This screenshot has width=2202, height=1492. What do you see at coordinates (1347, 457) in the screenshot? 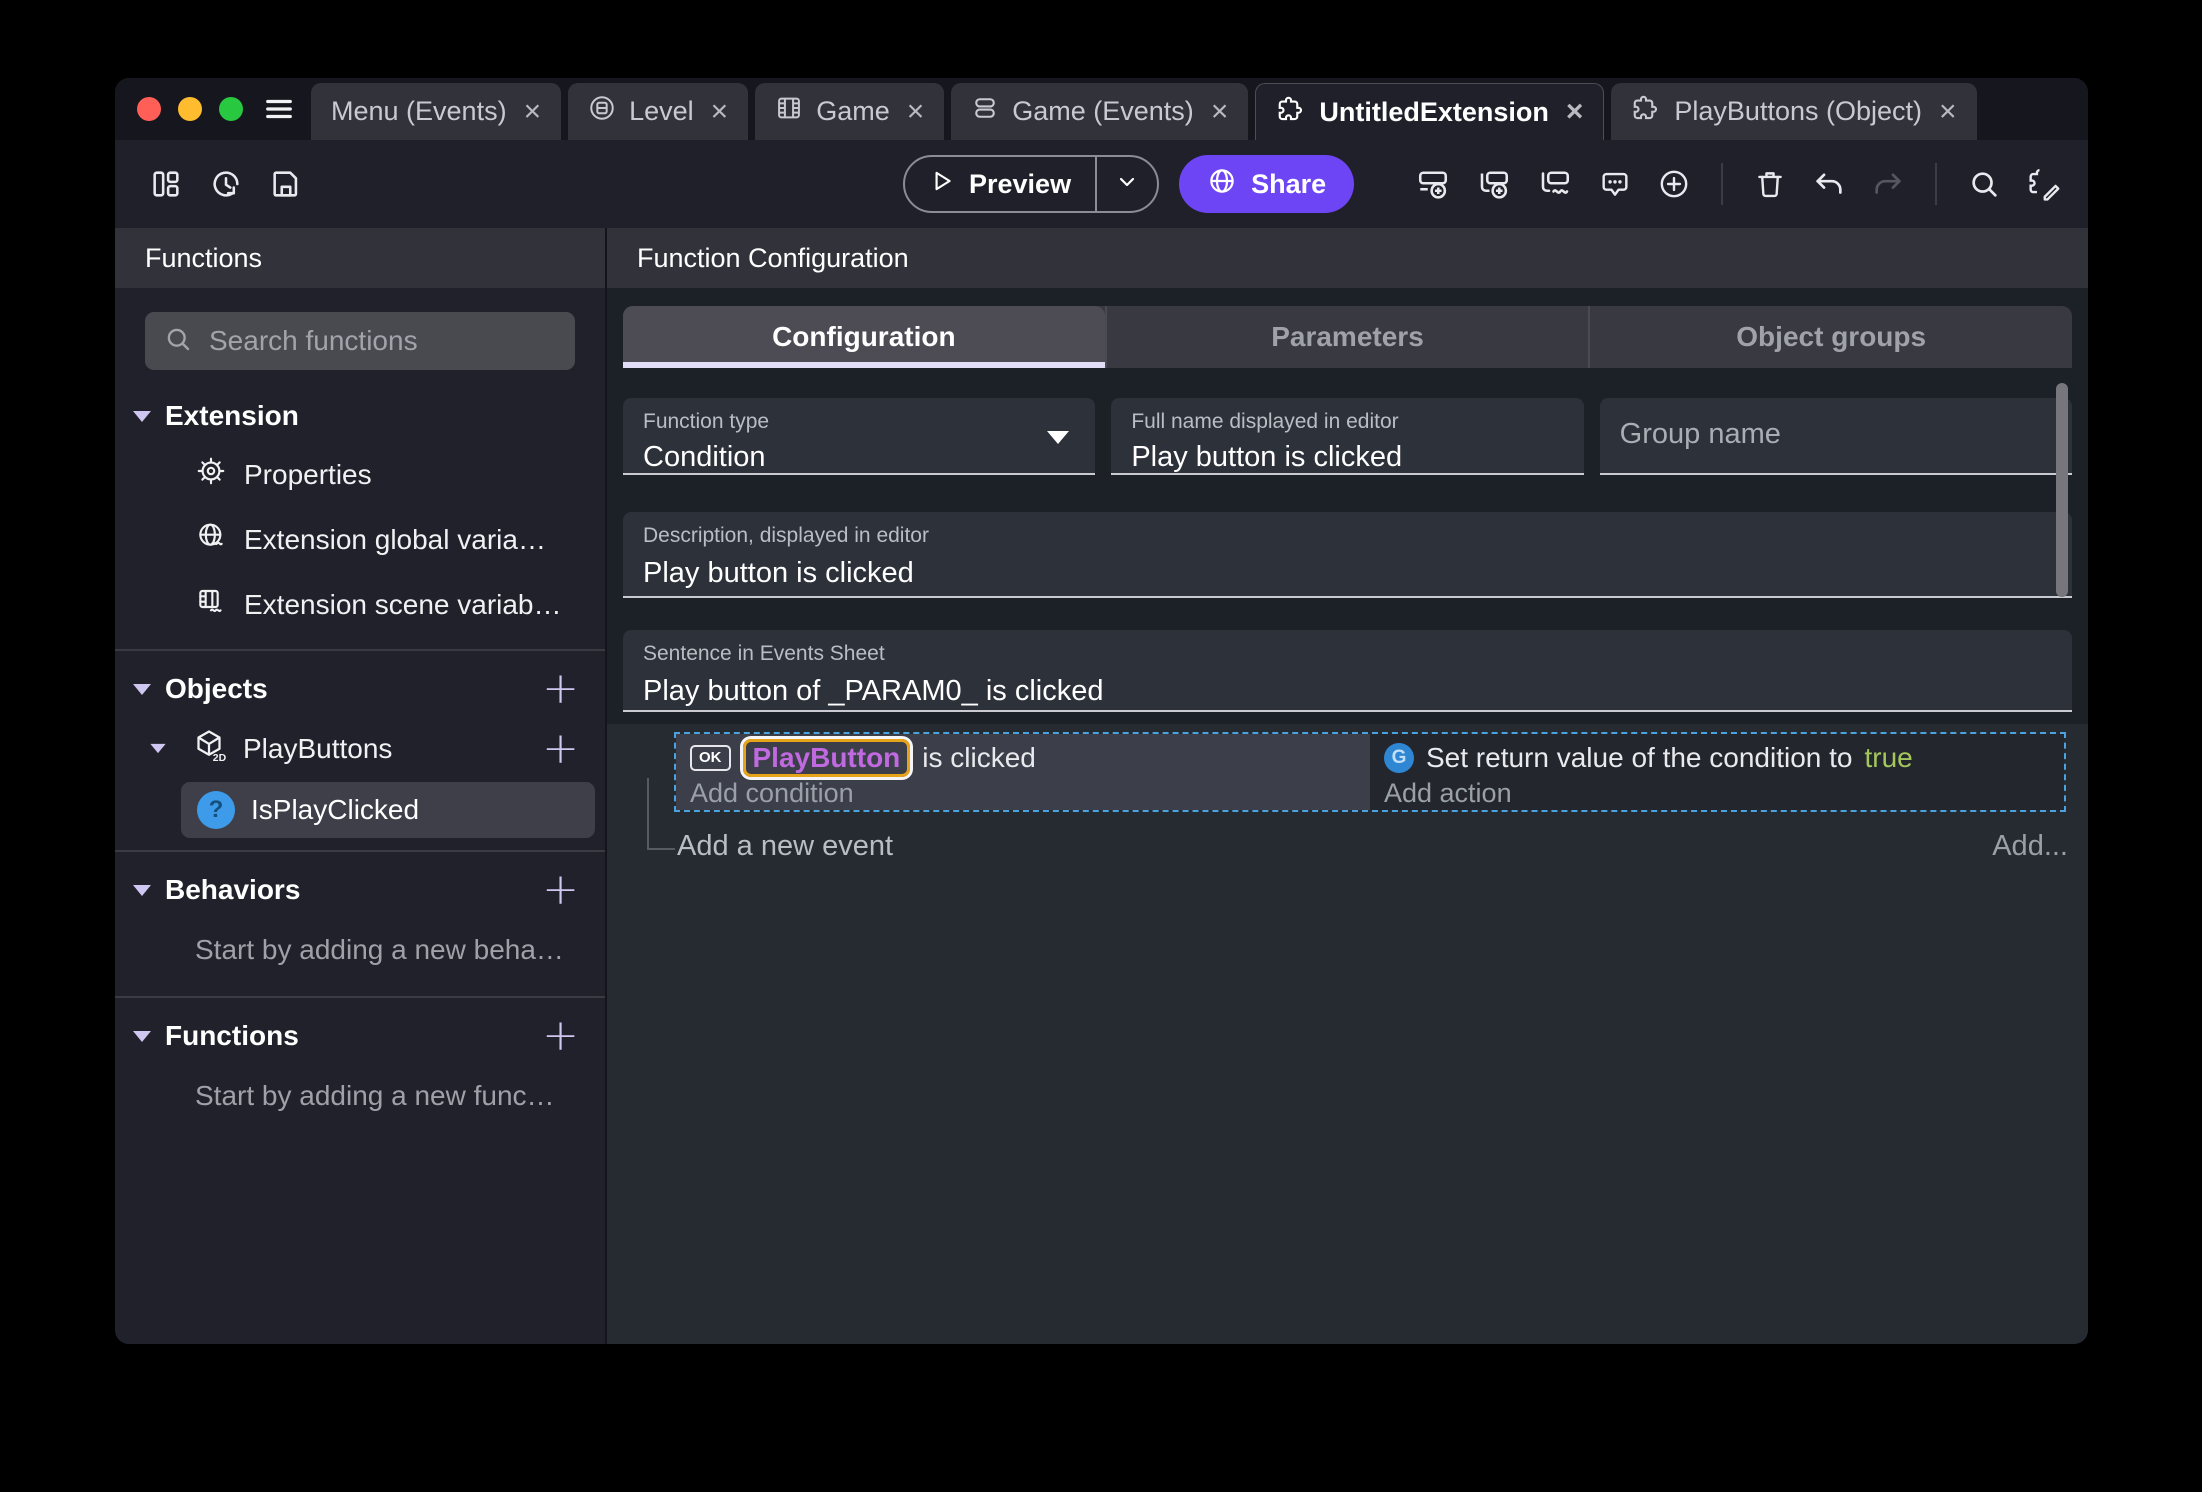
I see `full-name-input` at bounding box center [1347, 457].